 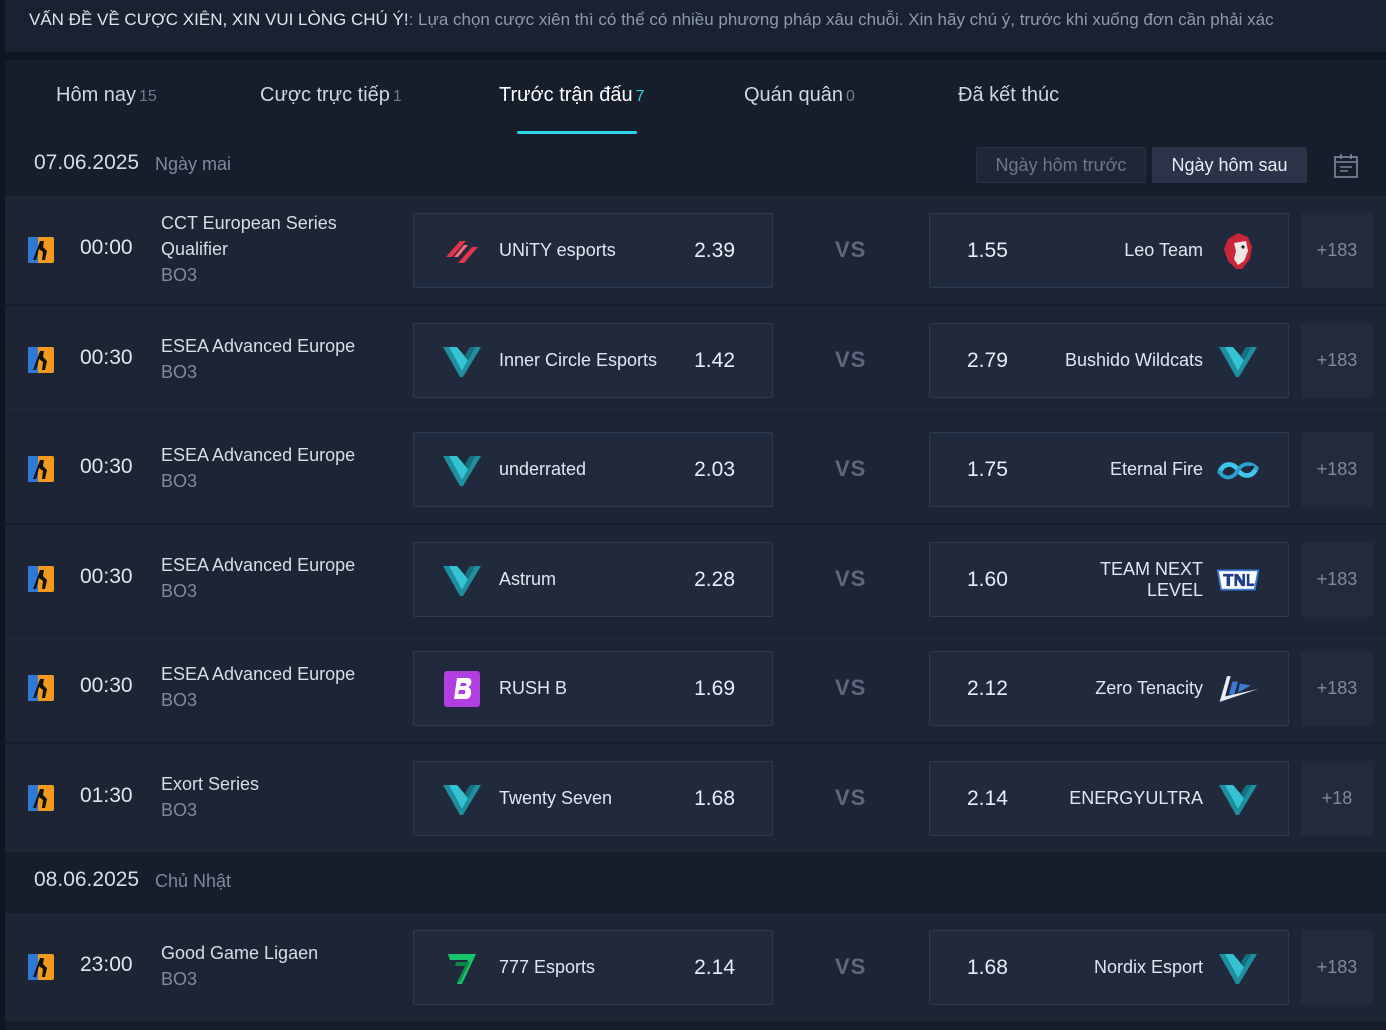 What do you see at coordinates (281, 966) in the screenshot?
I see `league-info: Good Game Ligaen BO3` at bounding box center [281, 966].